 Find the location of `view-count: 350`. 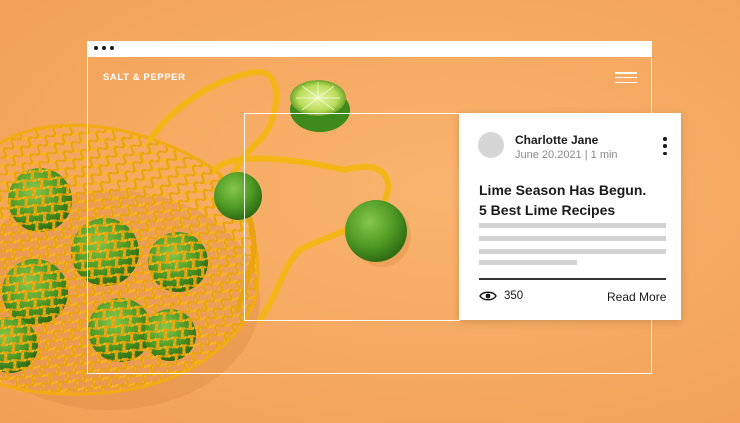

view-count: 350 is located at coordinates (514, 296).